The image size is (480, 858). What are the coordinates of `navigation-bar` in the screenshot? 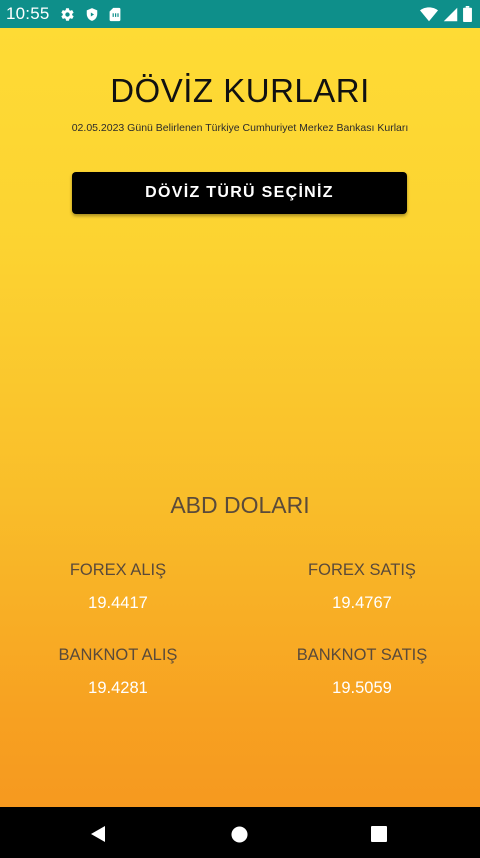 It's located at (240, 832).